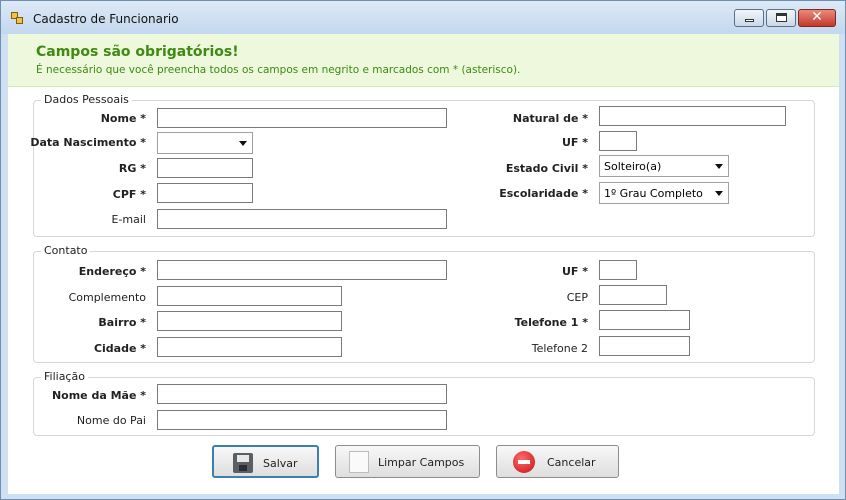 Image resolution: width=846 pixels, height=500 pixels. I want to click on floppy-disk-icon, so click(243, 463).